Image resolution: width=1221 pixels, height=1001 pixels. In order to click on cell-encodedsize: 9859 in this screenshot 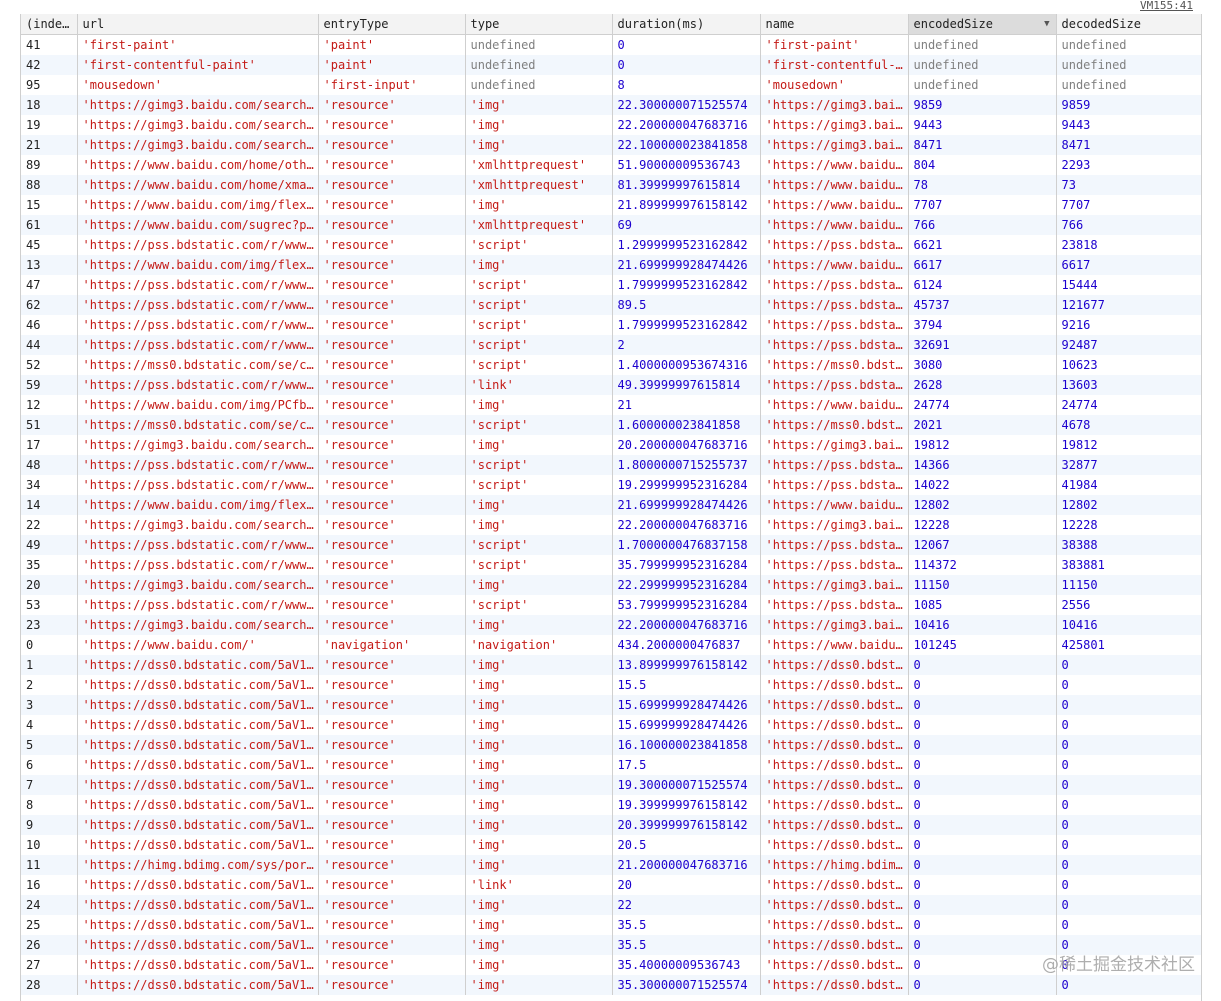, I will do `click(982, 105)`.